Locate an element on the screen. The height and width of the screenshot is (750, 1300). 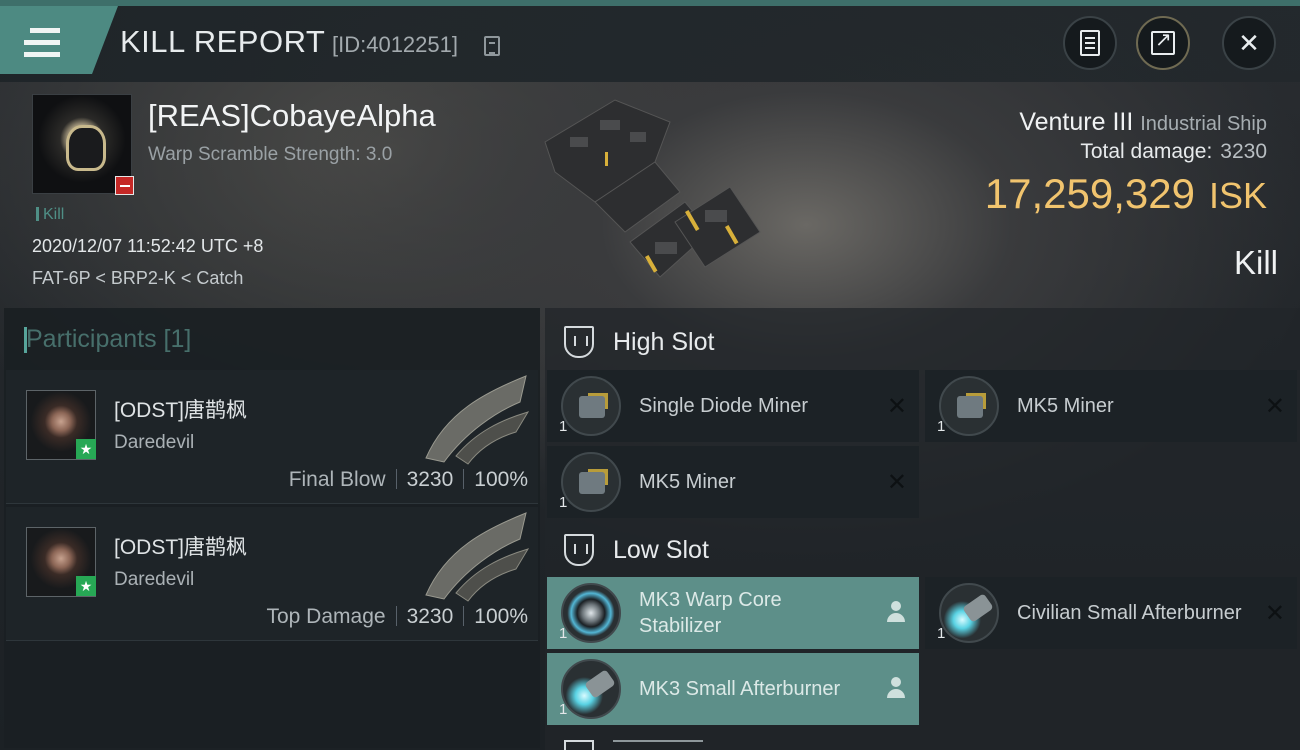
warp-scramble-strength: Warp Scramble Strength: 3.0 is located at coordinates (270, 154).